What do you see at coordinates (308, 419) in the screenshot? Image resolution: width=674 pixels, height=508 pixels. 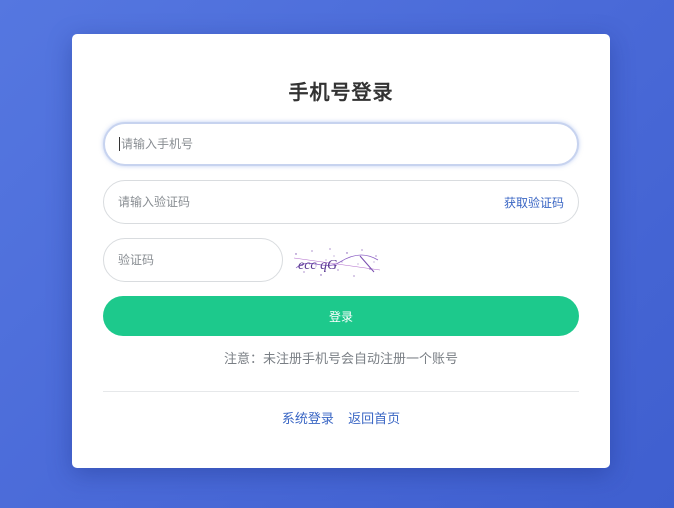 I see `system-login-link: 系统登录` at bounding box center [308, 419].